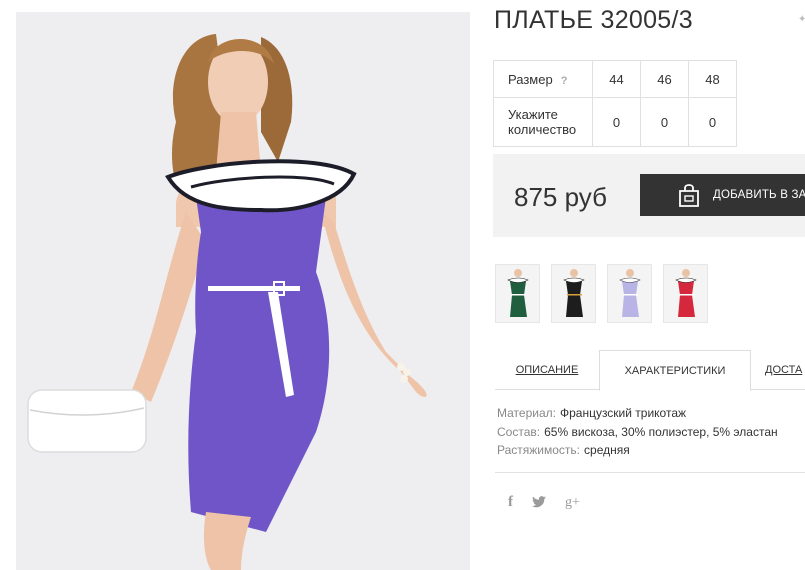 This screenshot has width=805, height=570. I want to click on tab-characteristics: ХАРАКТЕРИСТИКИ, so click(675, 370).